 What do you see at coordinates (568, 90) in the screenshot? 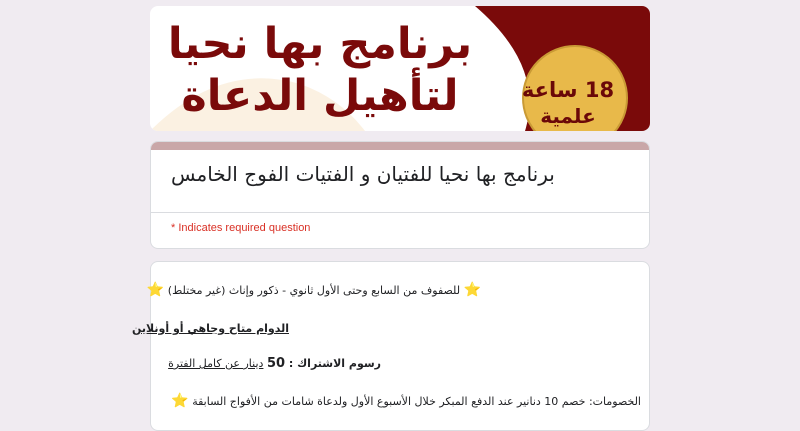
I see `banner-badge-hours: 18 ساعة` at bounding box center [568, 90].